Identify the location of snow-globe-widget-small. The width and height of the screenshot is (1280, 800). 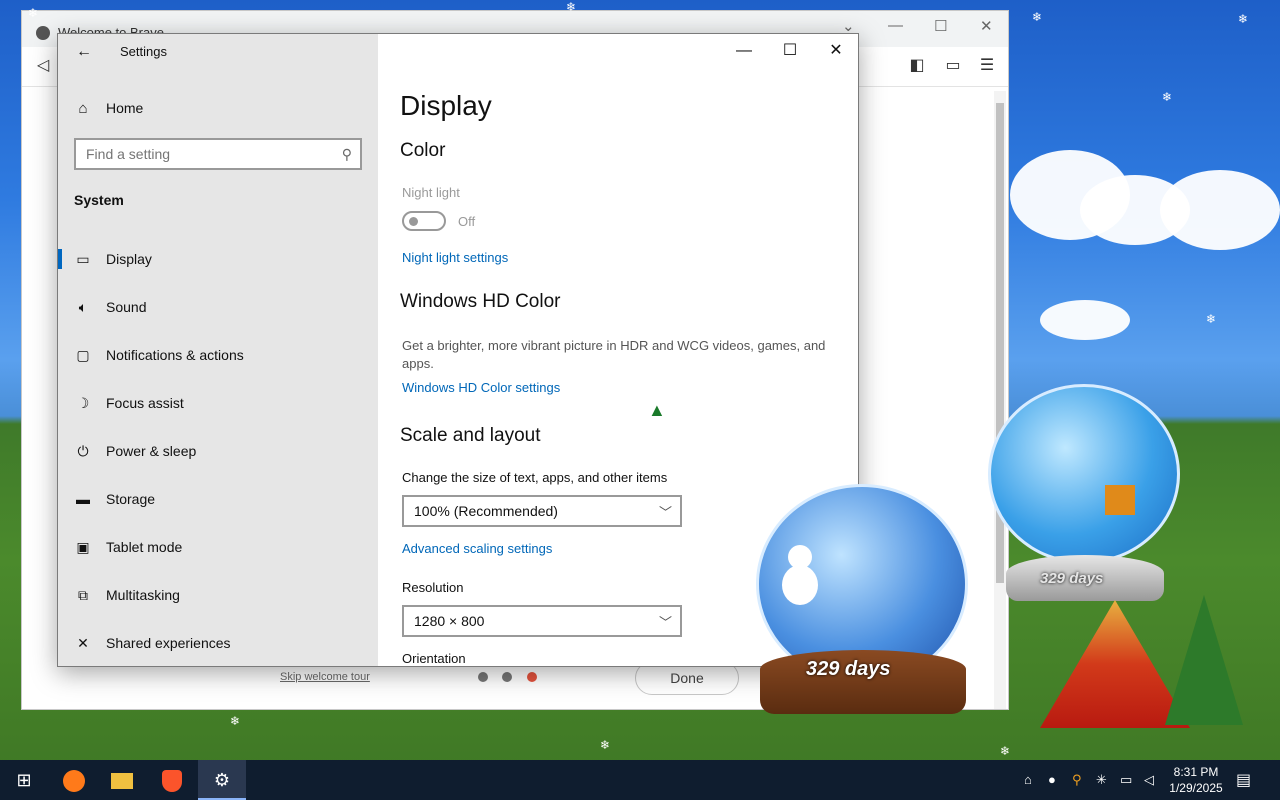
(1084, 474).